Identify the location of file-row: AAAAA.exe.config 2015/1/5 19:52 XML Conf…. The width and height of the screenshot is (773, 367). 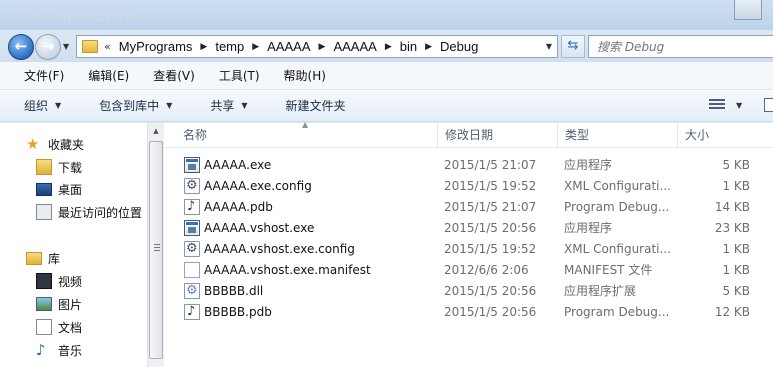
(468, 186).